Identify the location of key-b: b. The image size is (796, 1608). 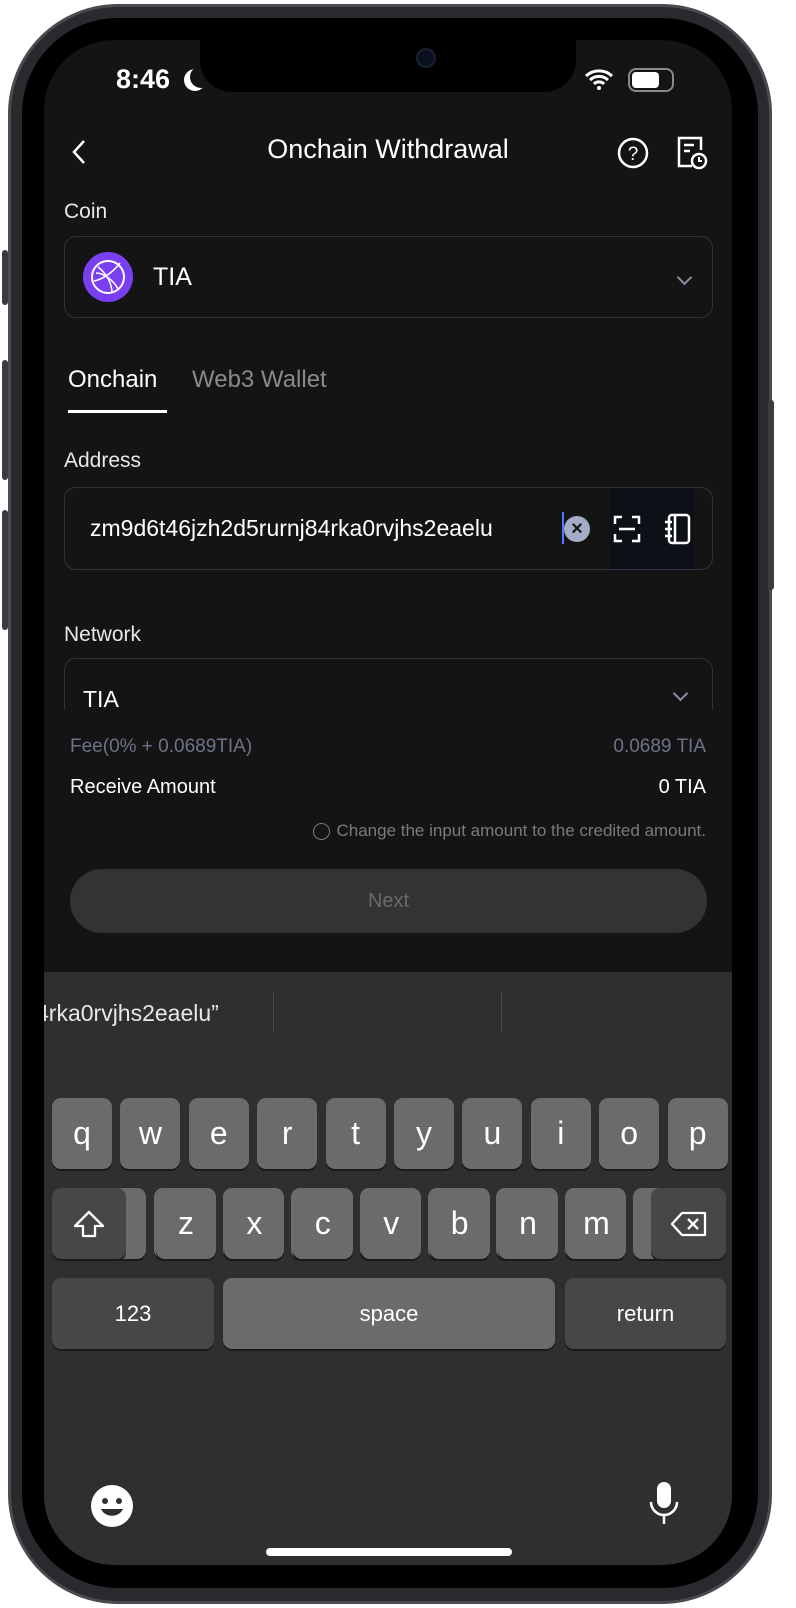
(459, 1223).